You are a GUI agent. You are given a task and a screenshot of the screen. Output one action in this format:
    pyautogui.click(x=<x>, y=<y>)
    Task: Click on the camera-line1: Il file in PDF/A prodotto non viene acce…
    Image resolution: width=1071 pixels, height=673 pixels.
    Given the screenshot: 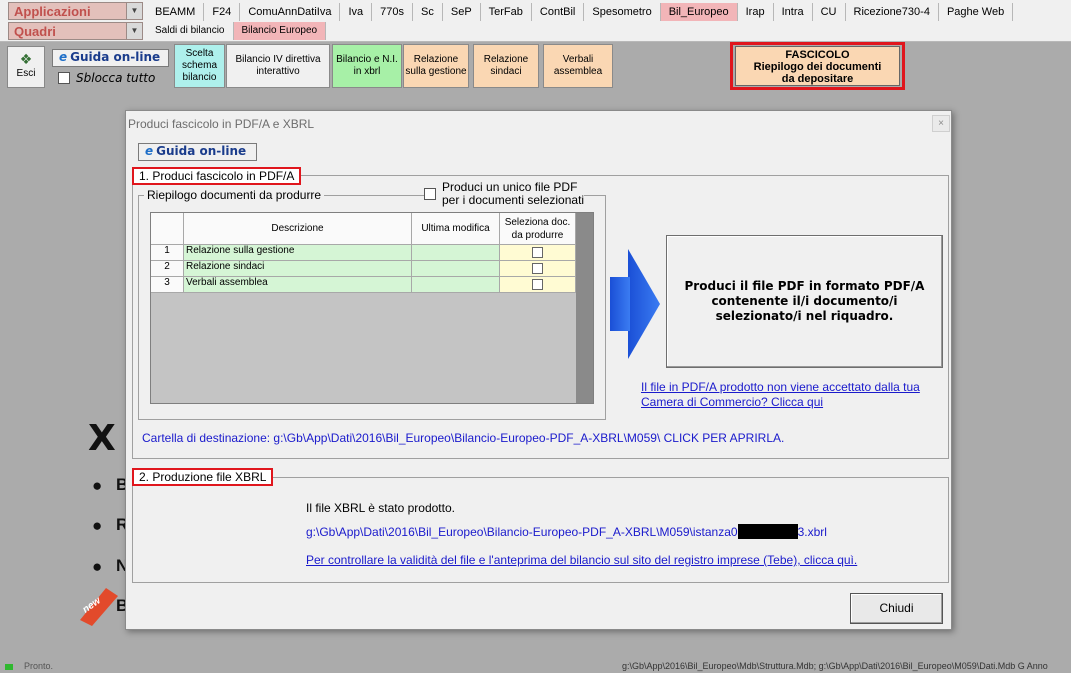 What is the action you would take?
    pyautogui.click(x=780, y=387)
    